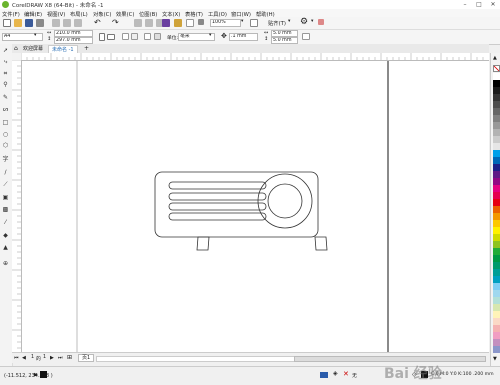 Image resolution: width=500 pixels, height=385 pixels. Describe the element at coordinates (225, 23) in the screenshot. I see `zoom-level-field: 100%` at that location.